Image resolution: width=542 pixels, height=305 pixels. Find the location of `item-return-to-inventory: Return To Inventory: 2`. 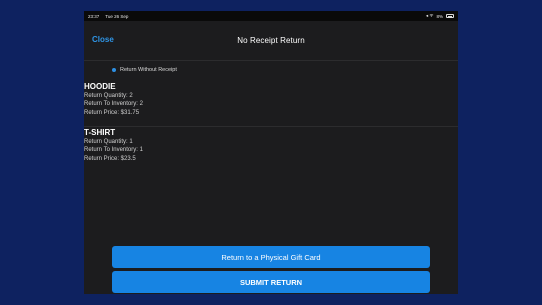

item-return-to-inventory: Return To Inventory: 2 is located at coordinates (113, 104).